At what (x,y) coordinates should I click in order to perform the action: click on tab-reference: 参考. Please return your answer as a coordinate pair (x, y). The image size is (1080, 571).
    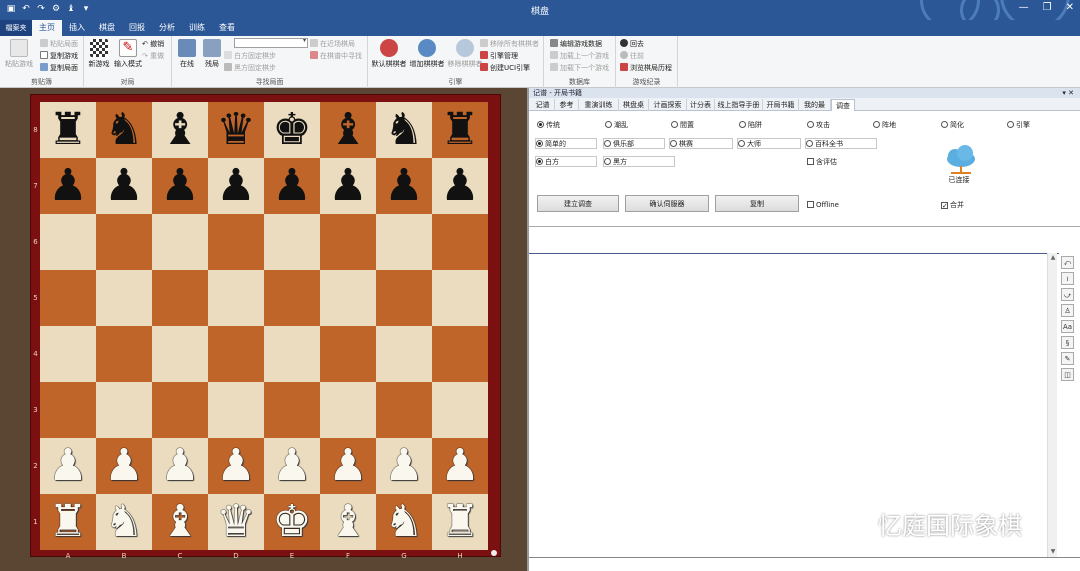
    Looking at the image, I should click on (567, 105).